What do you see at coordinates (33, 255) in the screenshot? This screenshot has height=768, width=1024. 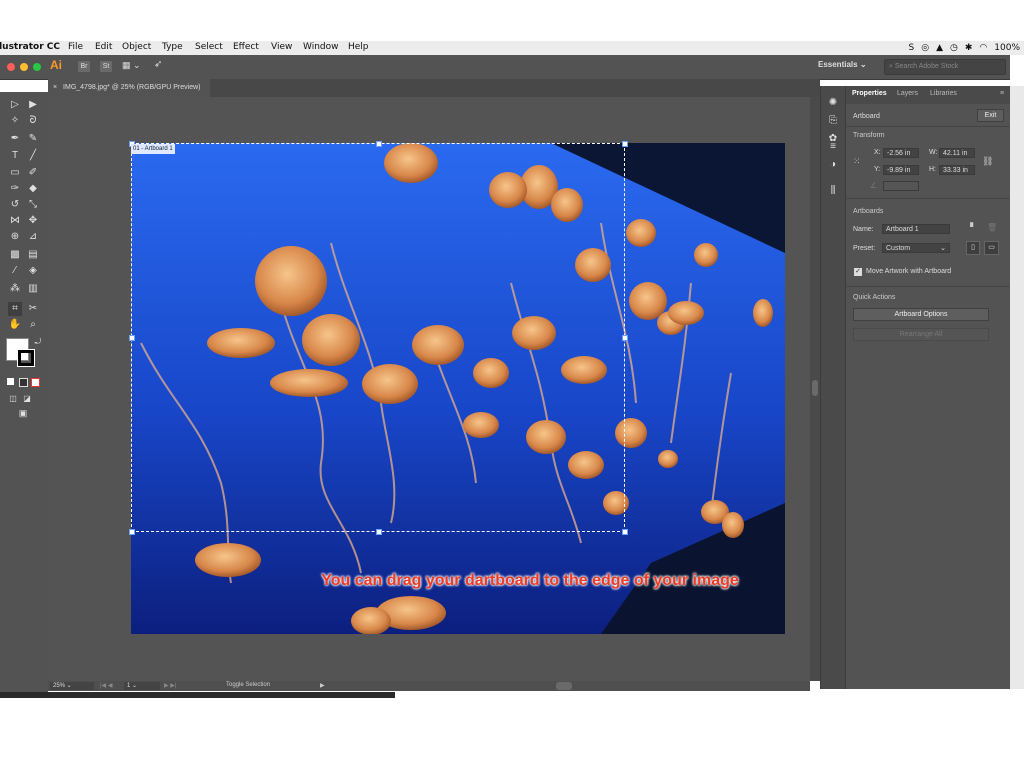 I see `gradient-tool-icon: ▤` at bounding box center [33, 255].